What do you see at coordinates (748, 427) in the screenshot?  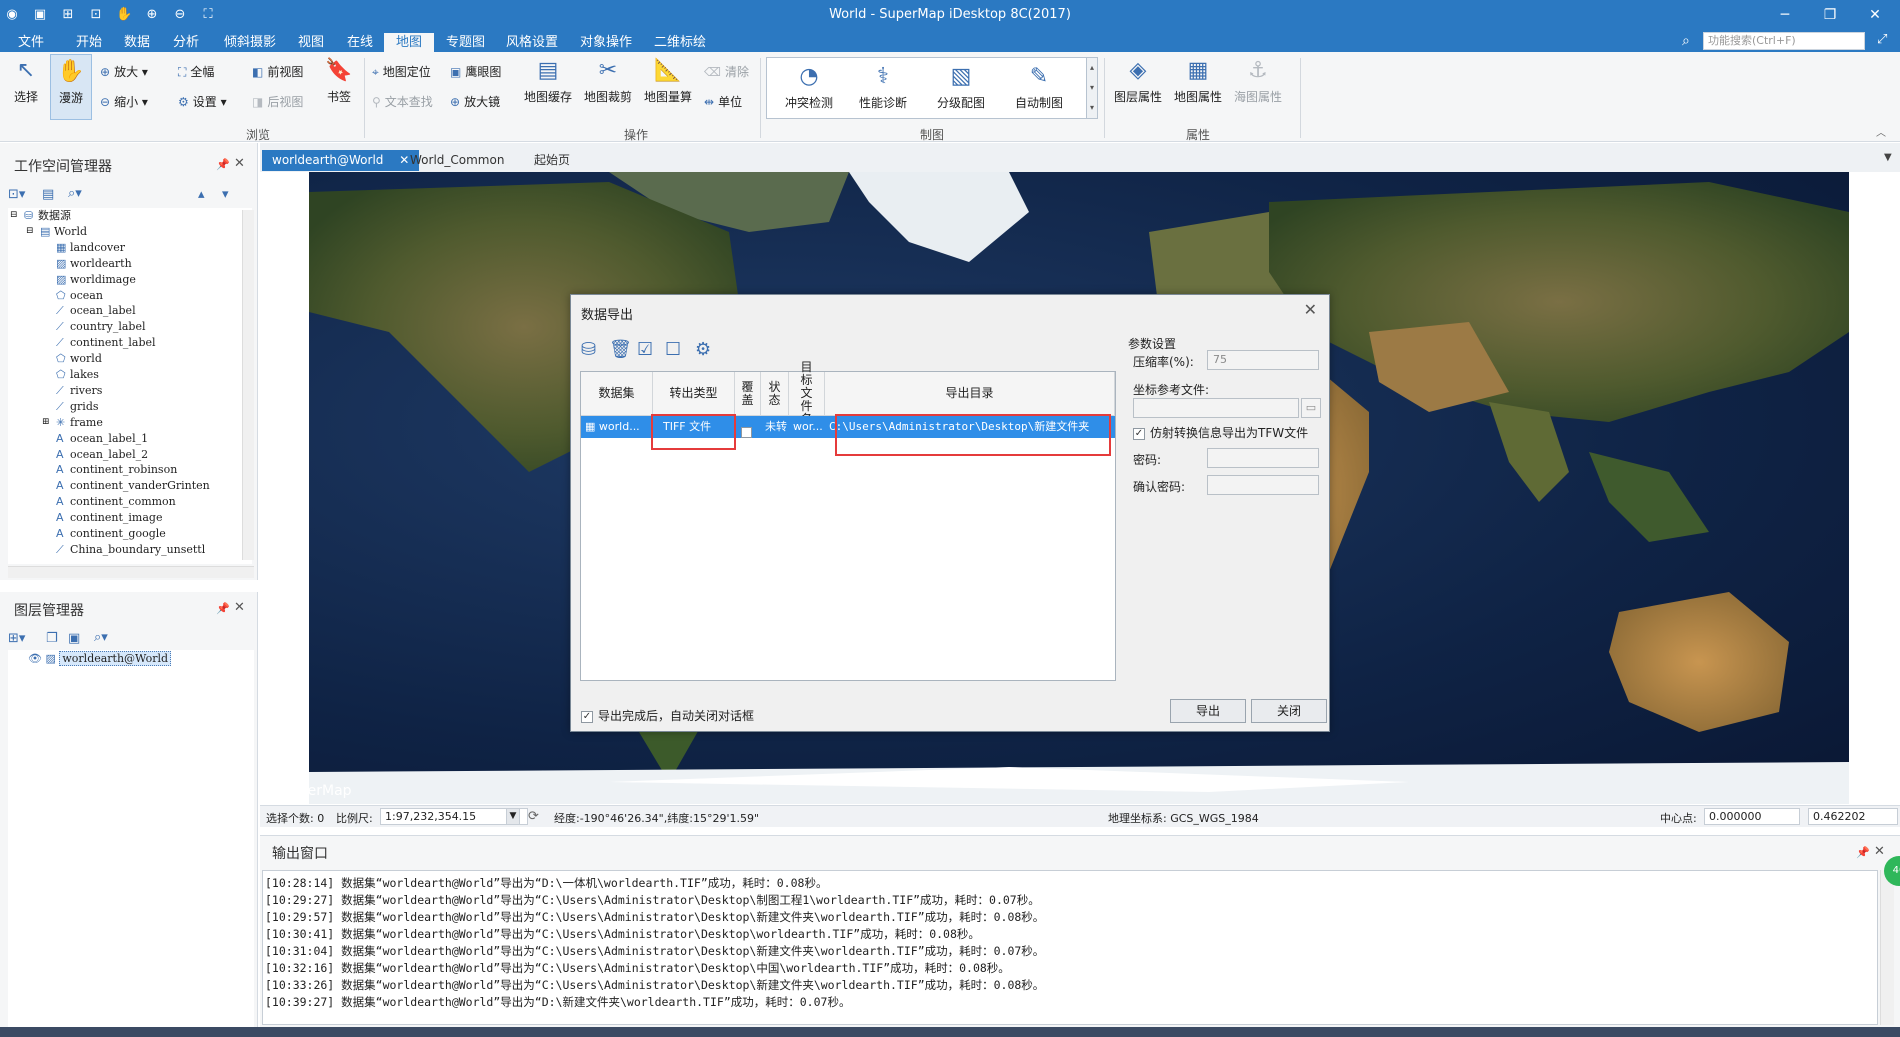 I see `overwrite-checkbox` at bounding box center [748, 427].